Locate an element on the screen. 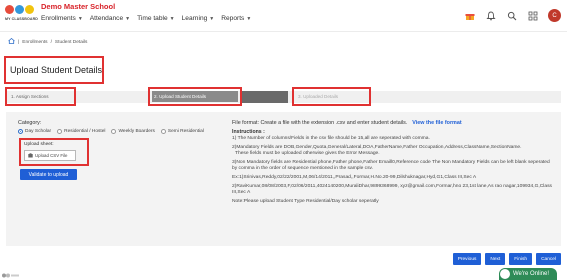 This screenshot has height=280, width=567. radio-day-scholar: Day Scholar is located at coordinates (34, 131).